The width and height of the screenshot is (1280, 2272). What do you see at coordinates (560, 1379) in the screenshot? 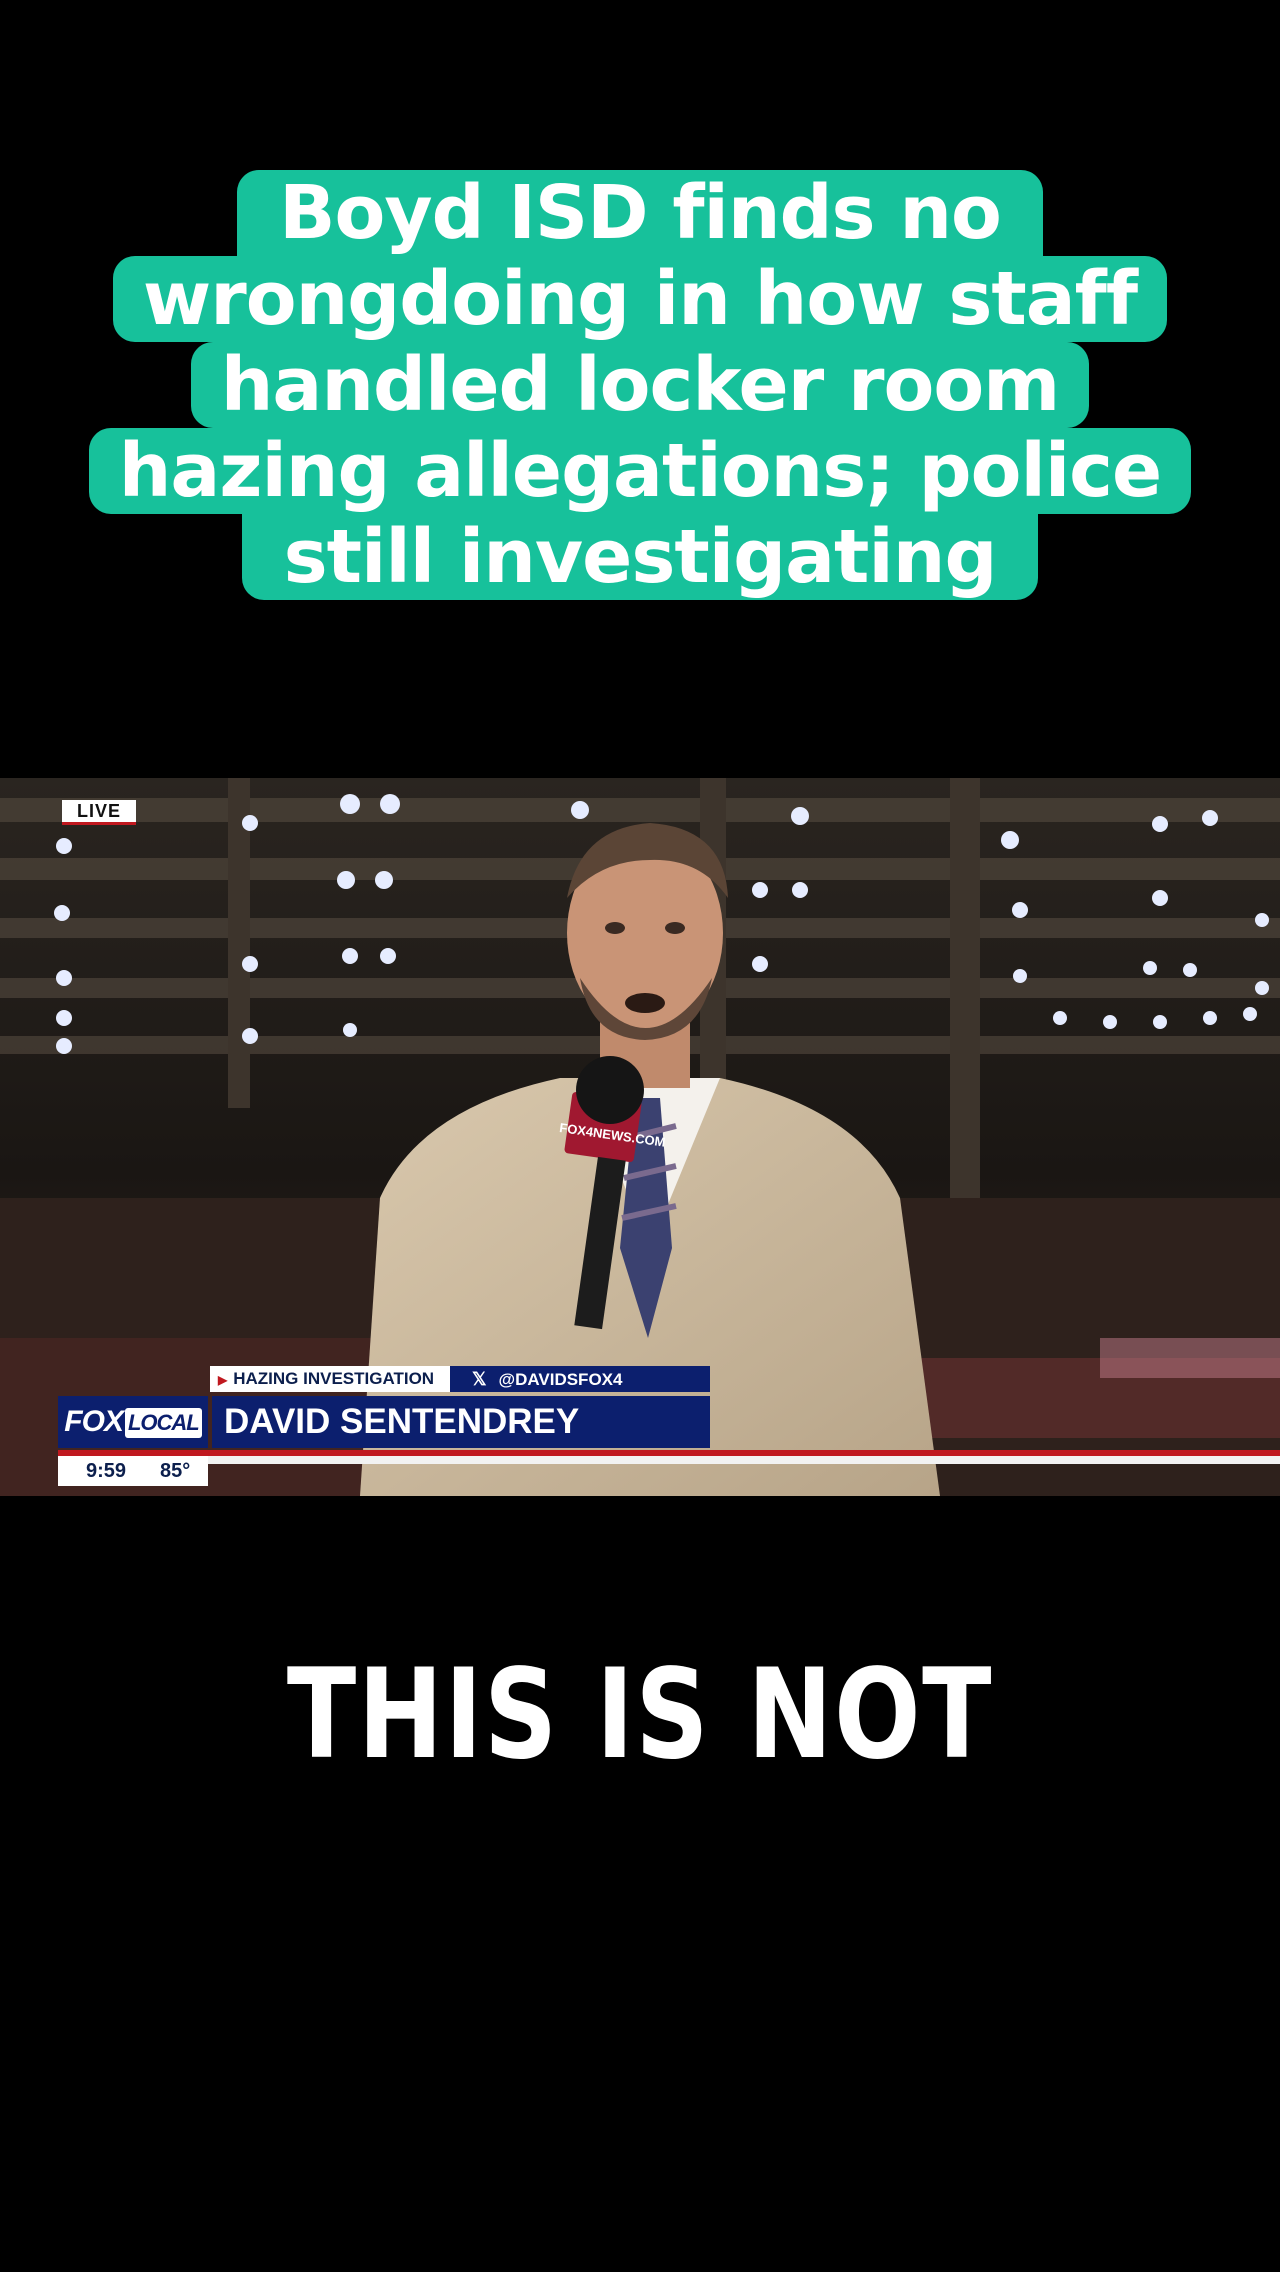
I see `social-handle: @DAVIDSFOX4` at bounding box center [560, 1379].